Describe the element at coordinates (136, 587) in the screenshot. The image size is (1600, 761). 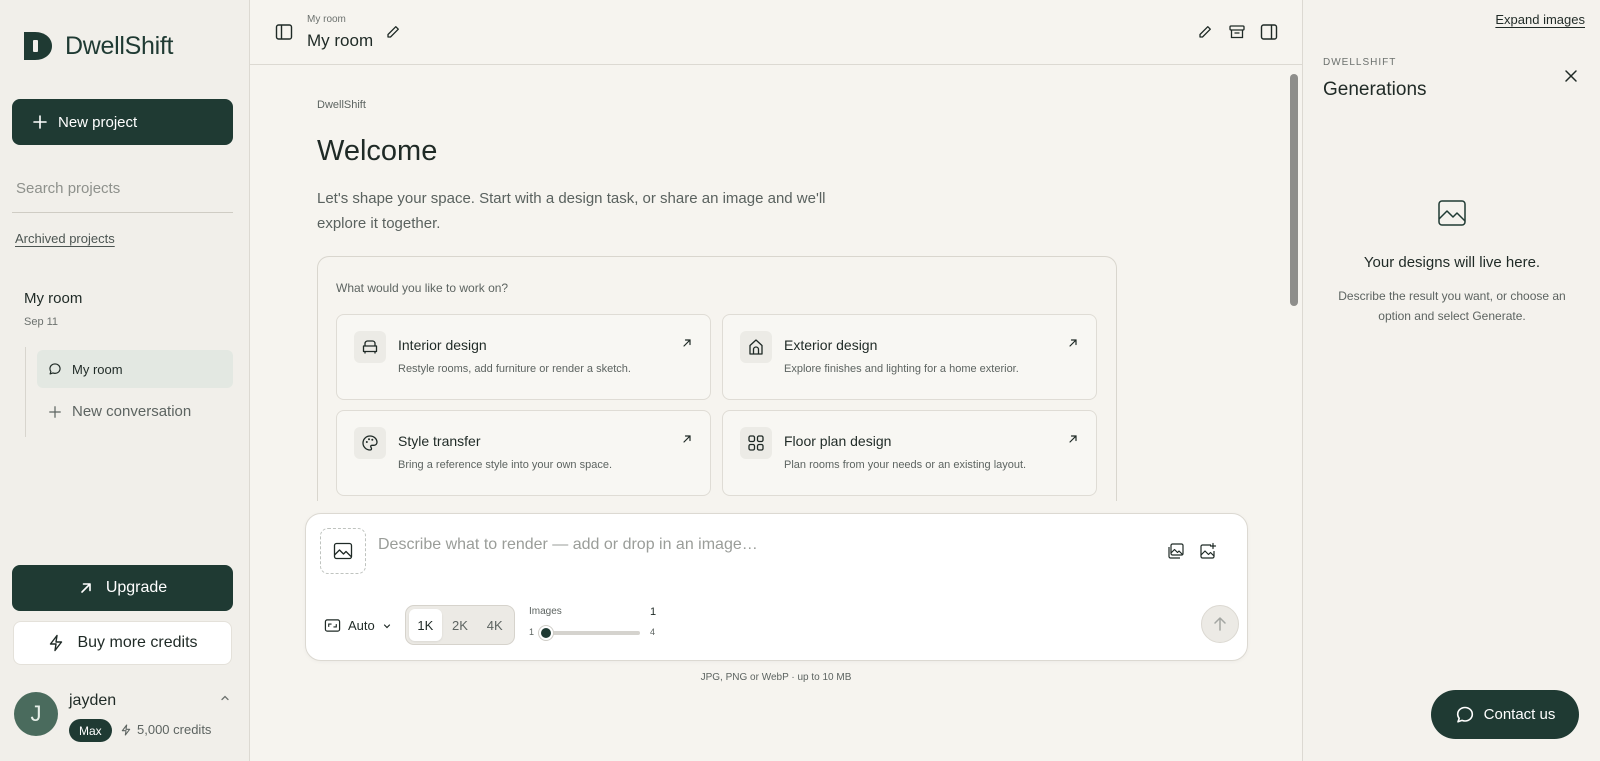
I see `upgrade-label: Upgrade` at that location.